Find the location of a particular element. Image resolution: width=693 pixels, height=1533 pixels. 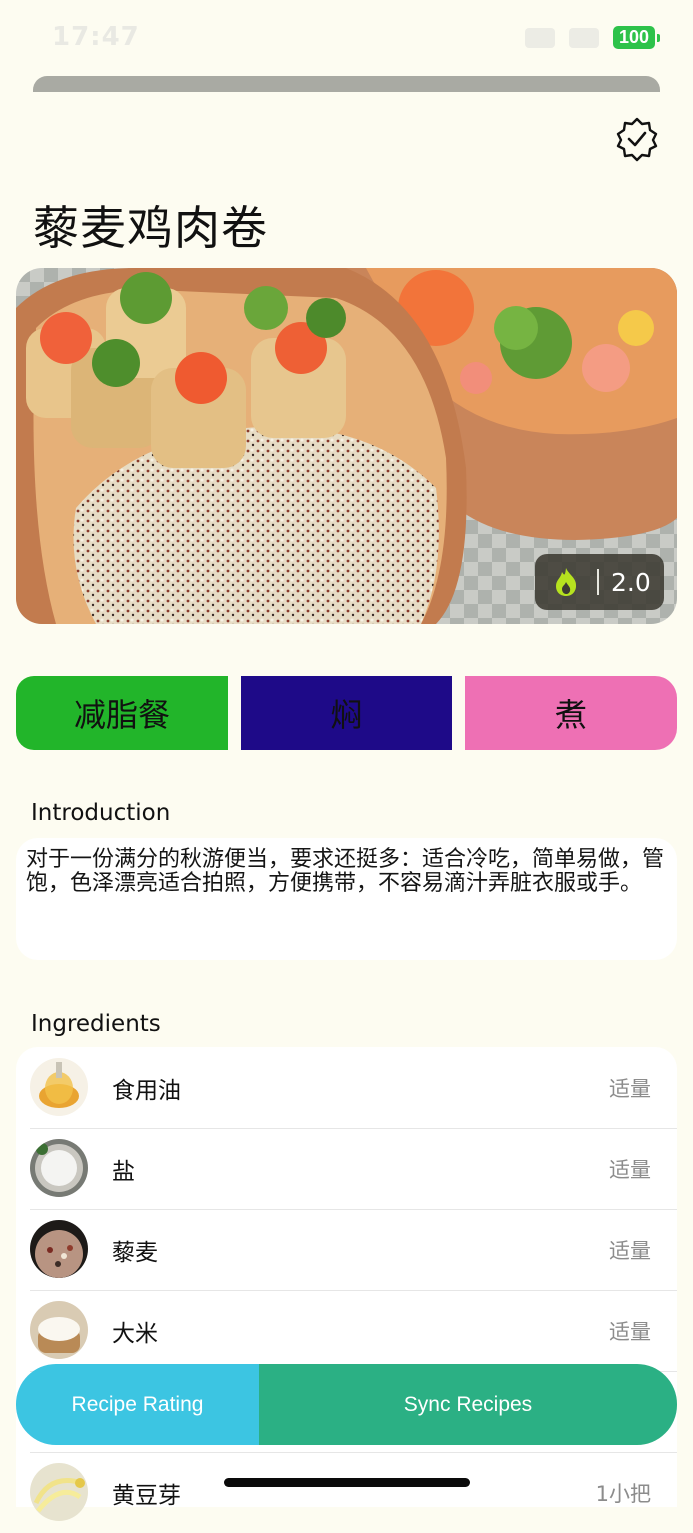

ingredient-row-rice: 大米 适量 is located at coordinates (353, 1331).